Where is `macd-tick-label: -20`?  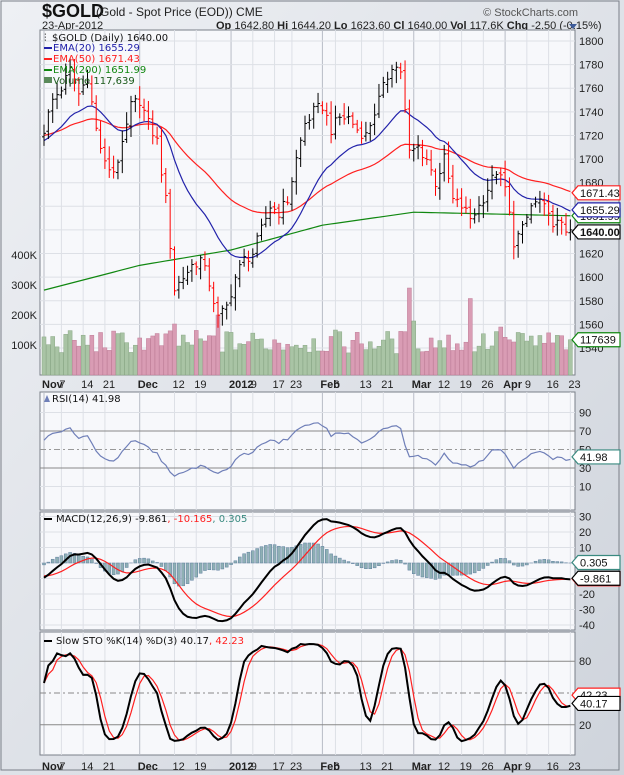
macd-tick-label: -20 is located at coordinates (587, 595).